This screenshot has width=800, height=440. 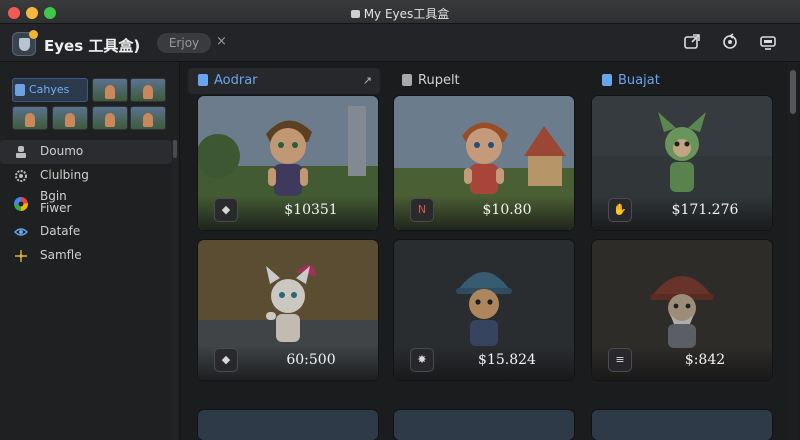 I want to click on eye-icon, so click(x=21, y=232).